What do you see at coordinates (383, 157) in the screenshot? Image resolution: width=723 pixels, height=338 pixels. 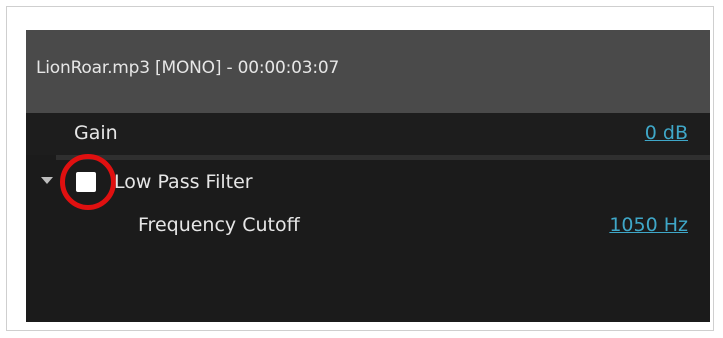 I see `row-divider` at bounding box center [383, 157].